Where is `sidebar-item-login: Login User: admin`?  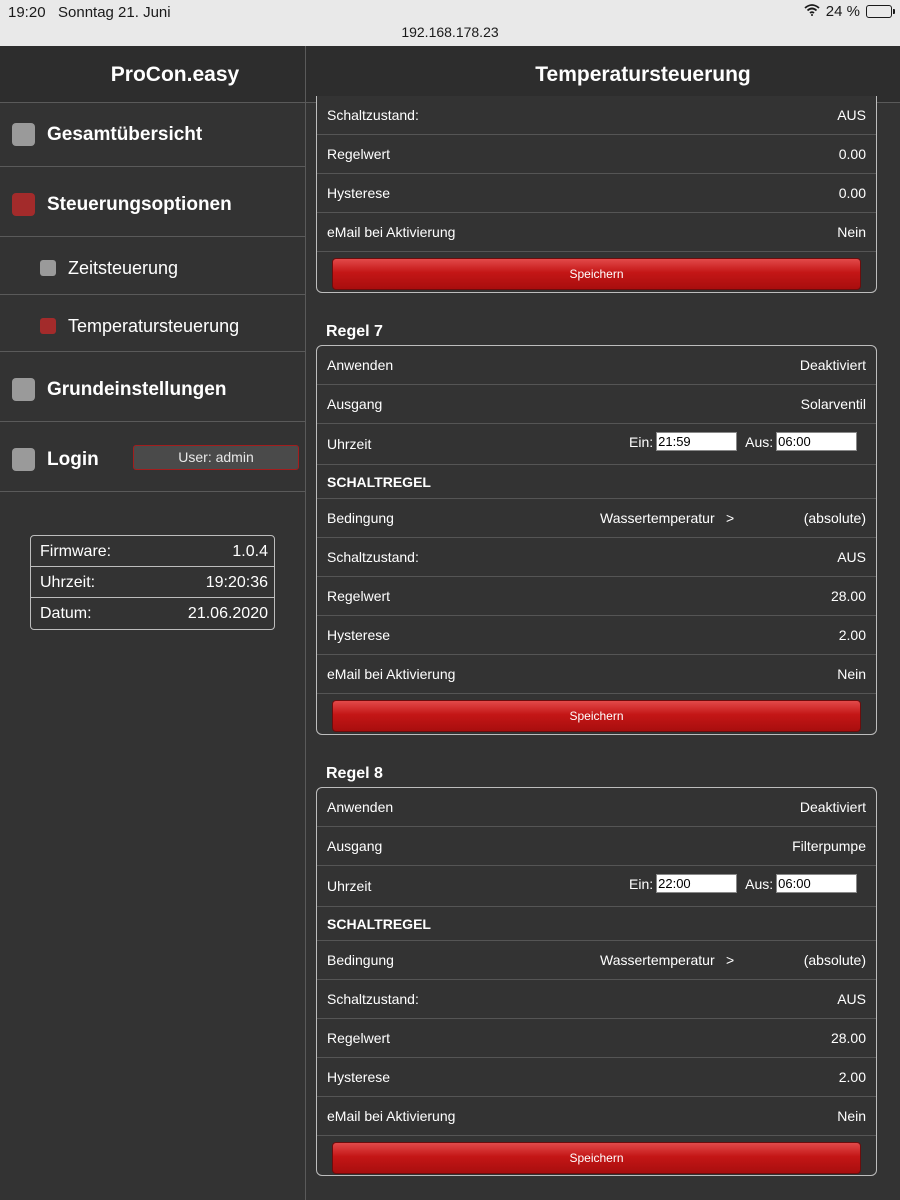 sidebar-item-login: Login User: admin is located at coordinates (152, 457).